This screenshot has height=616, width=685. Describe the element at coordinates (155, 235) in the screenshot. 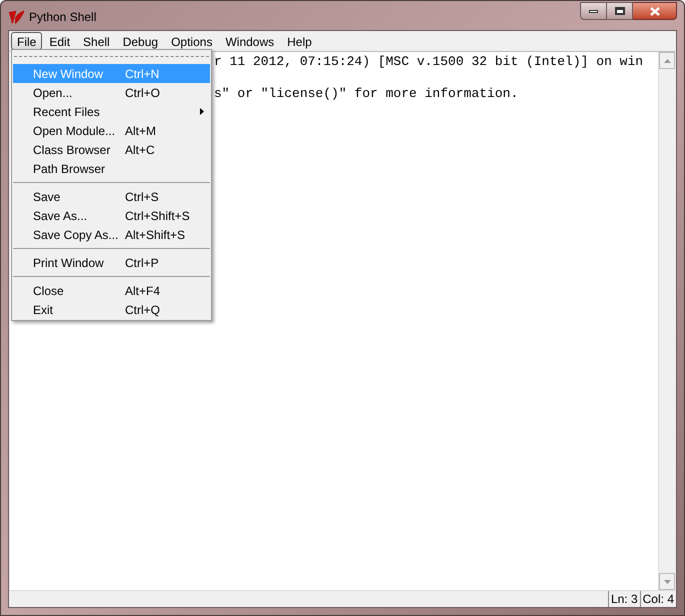

I see `shortcut-label: Alt+Shift+S` at that location.